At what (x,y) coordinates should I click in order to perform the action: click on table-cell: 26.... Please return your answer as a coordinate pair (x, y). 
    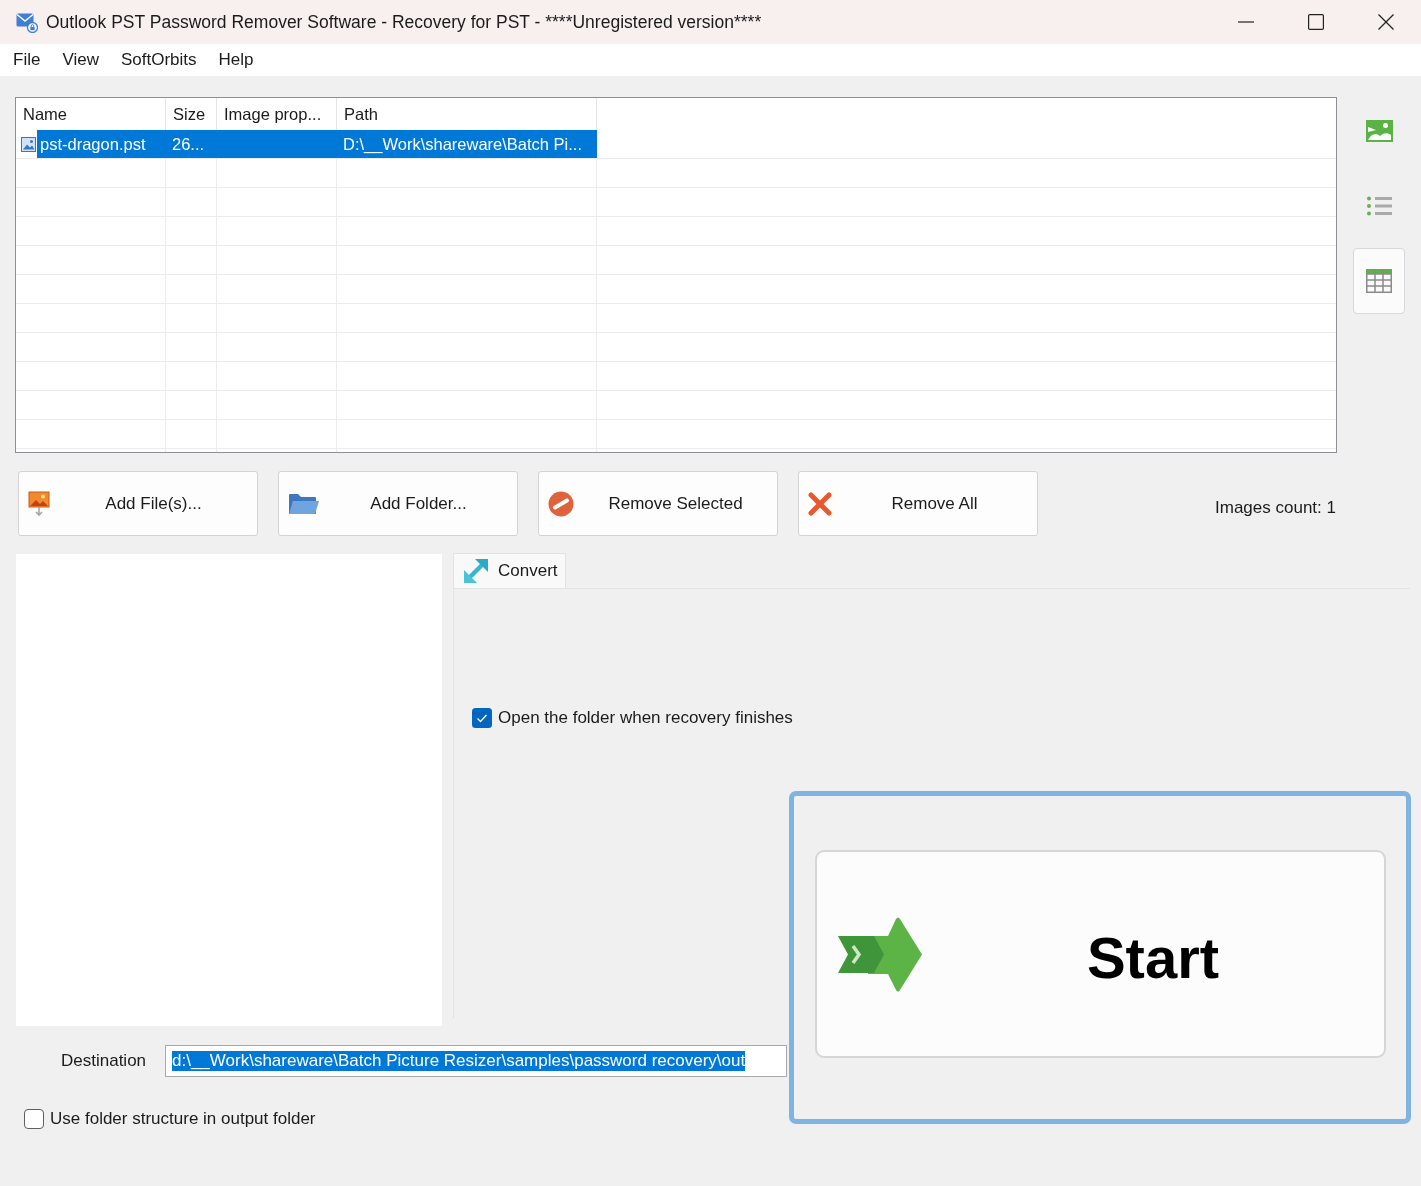
    Looking at the image, I should click on (188, 144).